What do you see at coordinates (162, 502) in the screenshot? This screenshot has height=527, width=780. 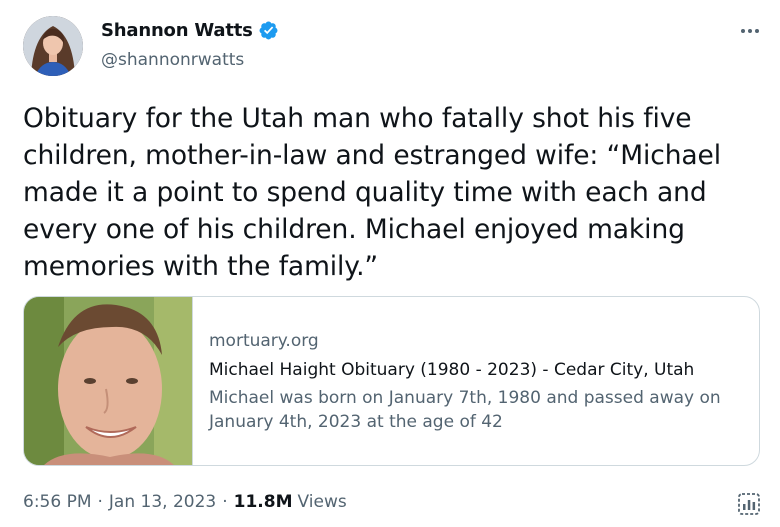 I see `tweet-date: Jan 13, 2023` at bounding box center [162, 502].